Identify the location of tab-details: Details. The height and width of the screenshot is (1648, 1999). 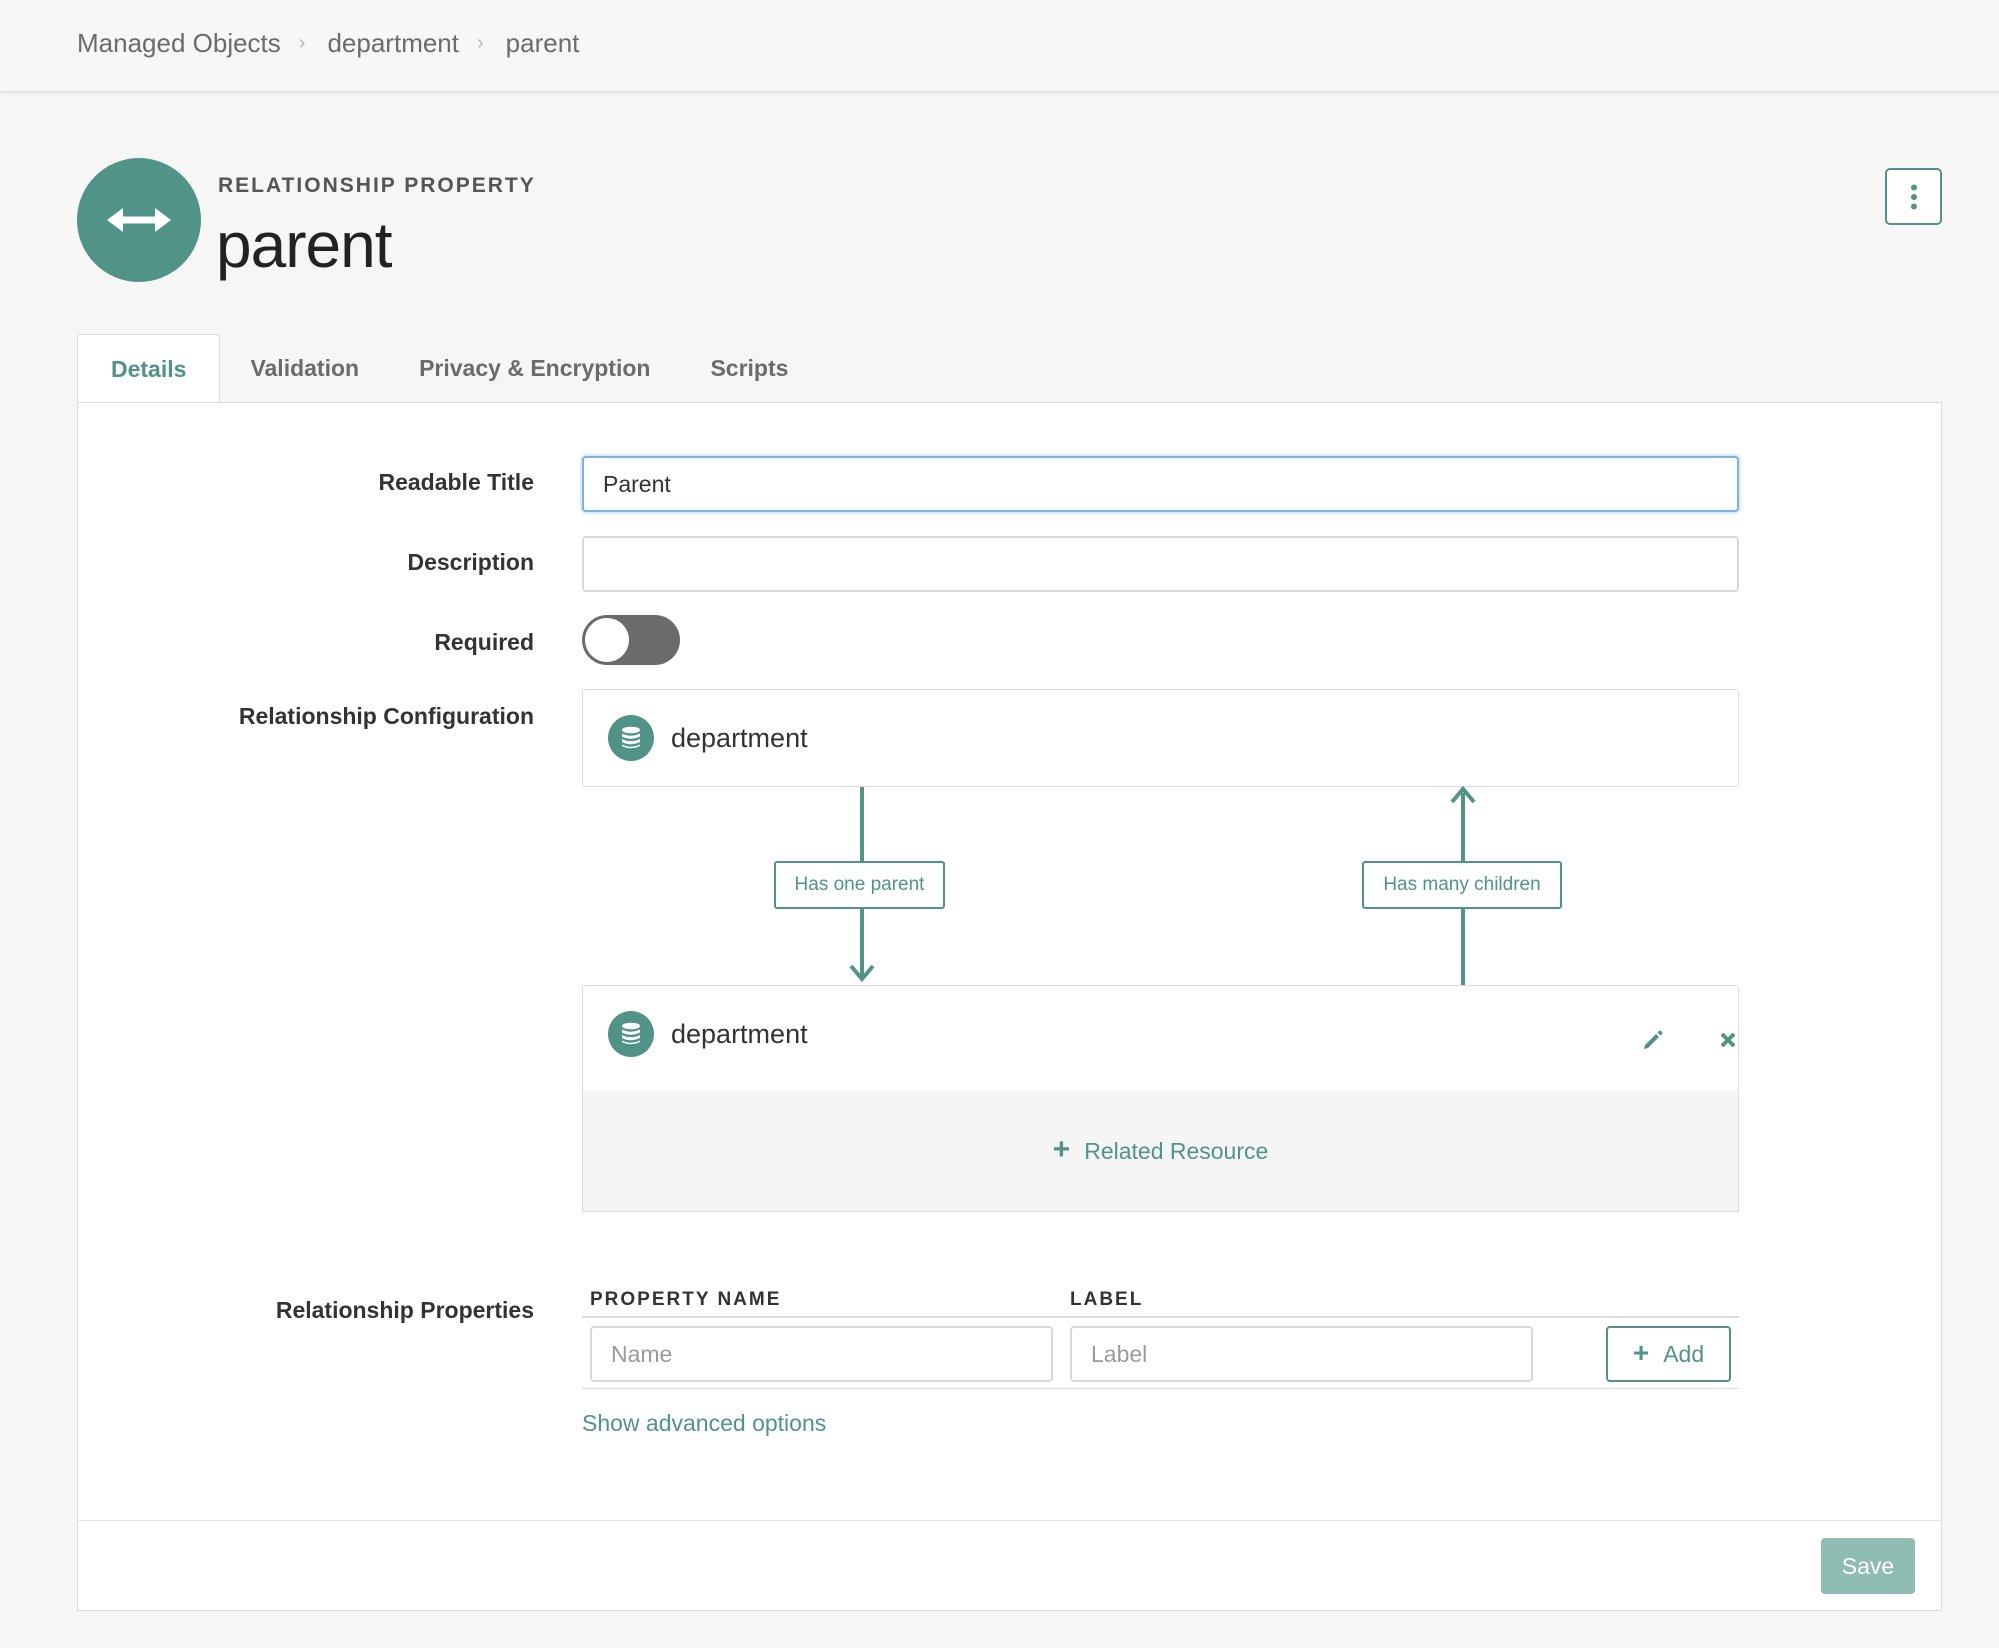
(149, 369).